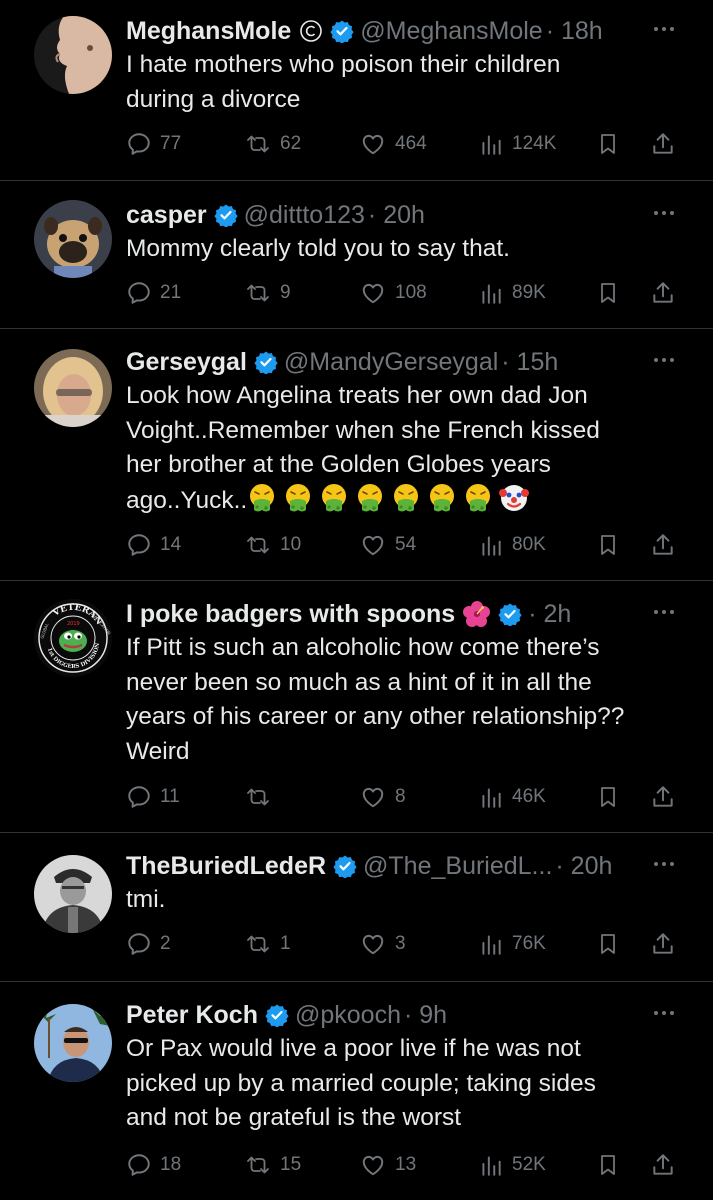  I want to click on reply-count: 21, so click(171, 292).